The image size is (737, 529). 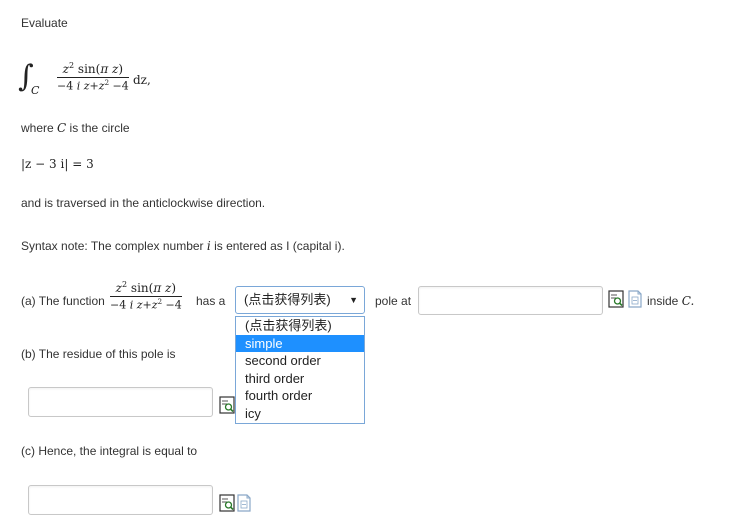 I want to click on circle-equation: |z − 3 i| = 3, so click(x=57, y=164).